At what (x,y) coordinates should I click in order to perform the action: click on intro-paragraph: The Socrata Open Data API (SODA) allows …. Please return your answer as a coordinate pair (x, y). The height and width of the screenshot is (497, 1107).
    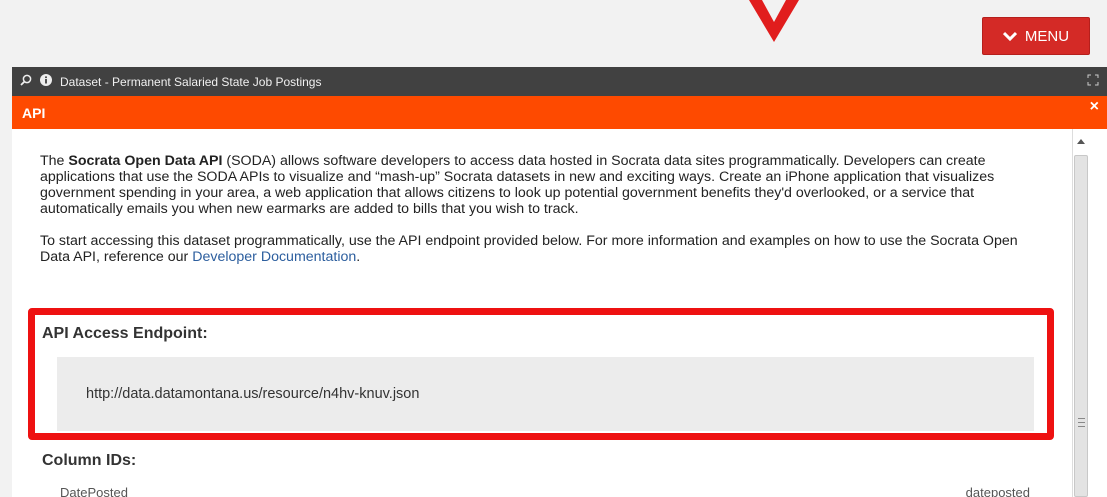
    Looking at the image, I should click on (545, 185).